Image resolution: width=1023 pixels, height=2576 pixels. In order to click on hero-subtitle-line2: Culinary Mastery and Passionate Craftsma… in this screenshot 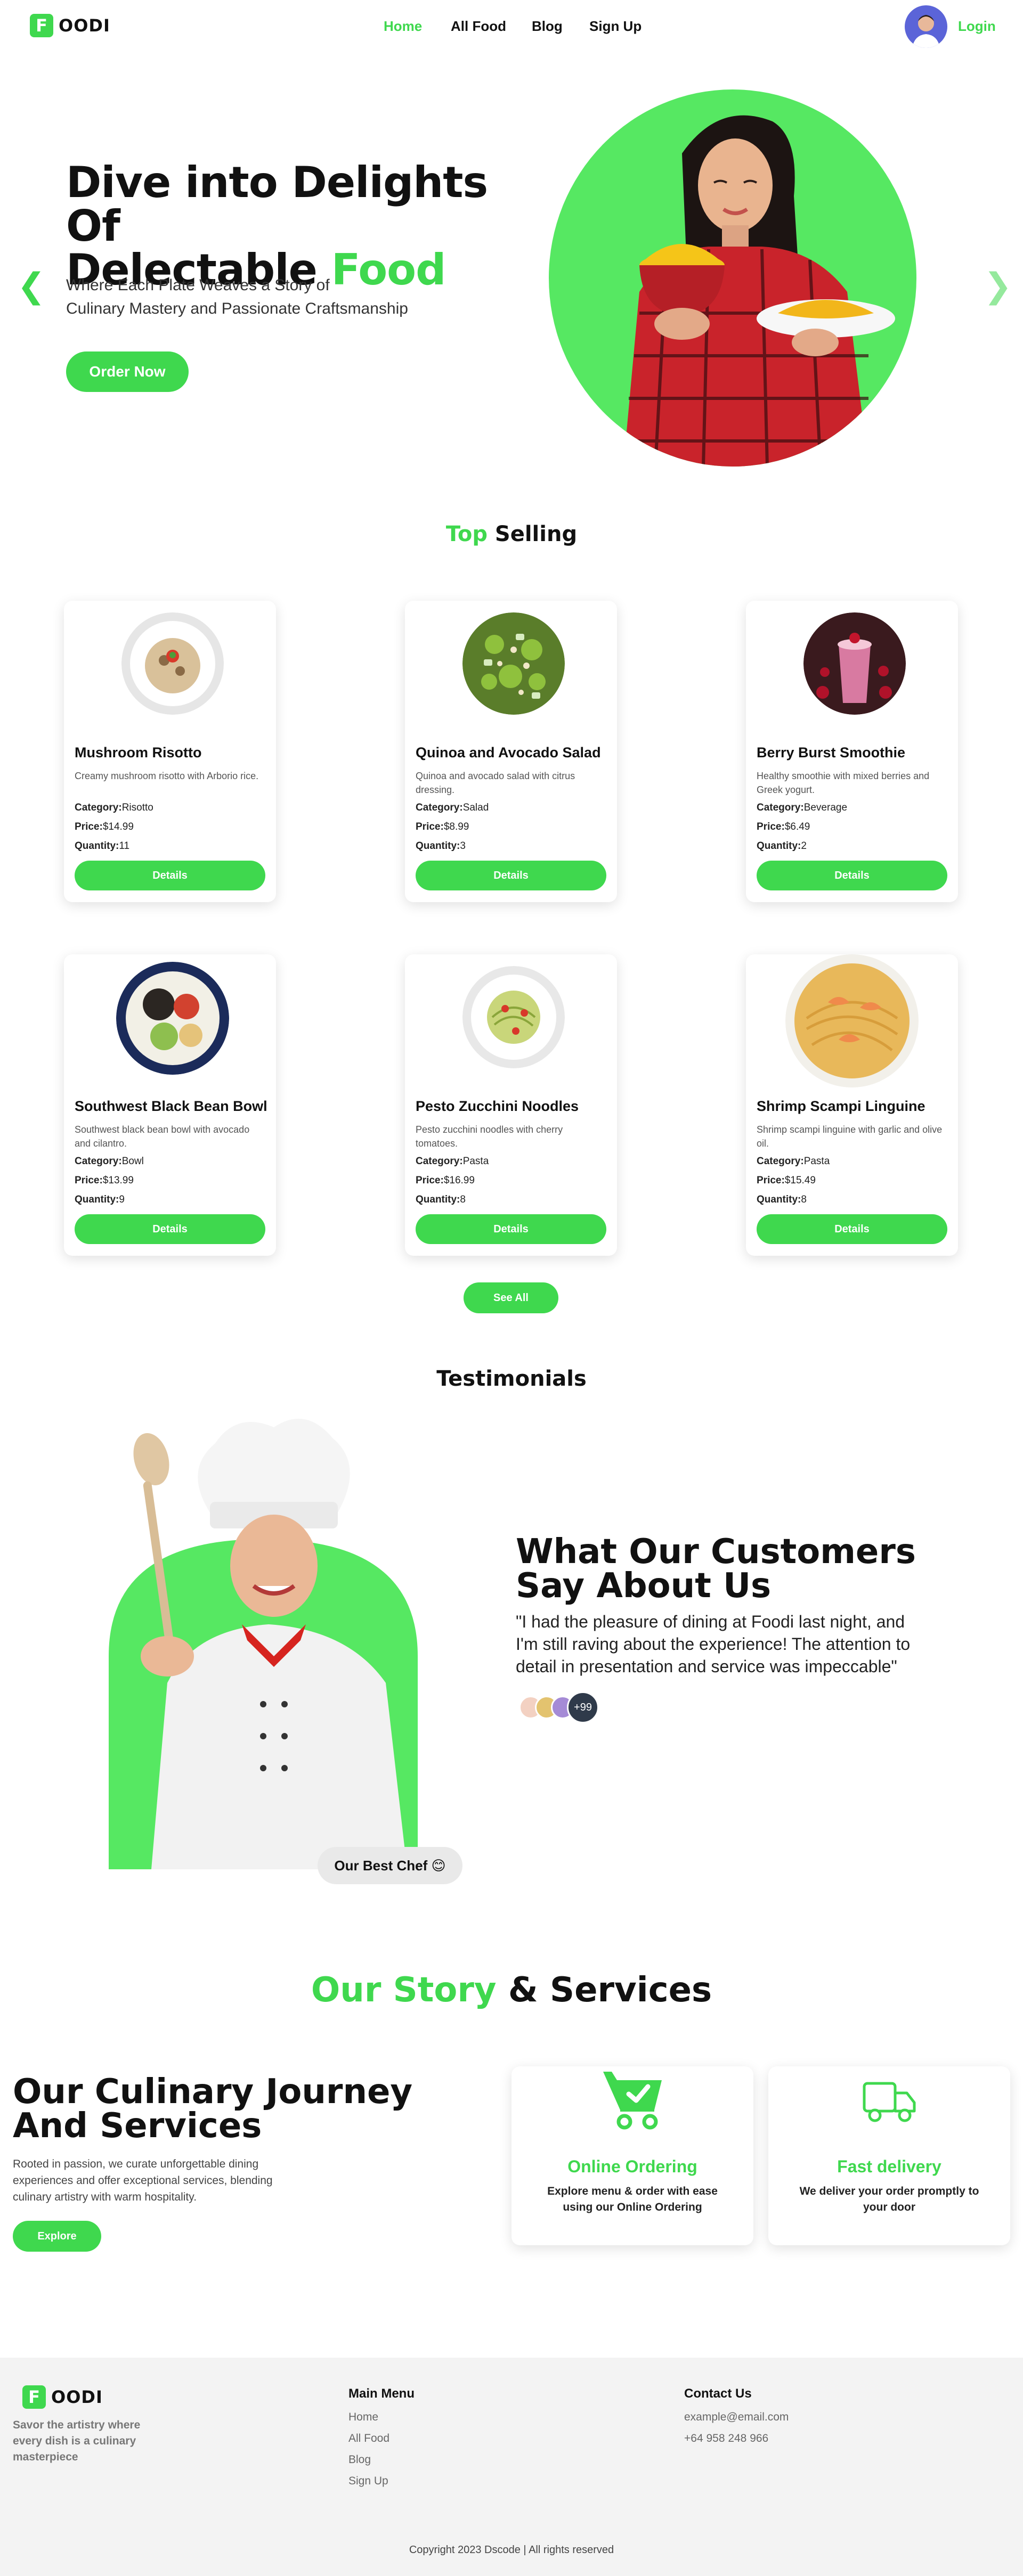, I will do `click(237, 309)`.